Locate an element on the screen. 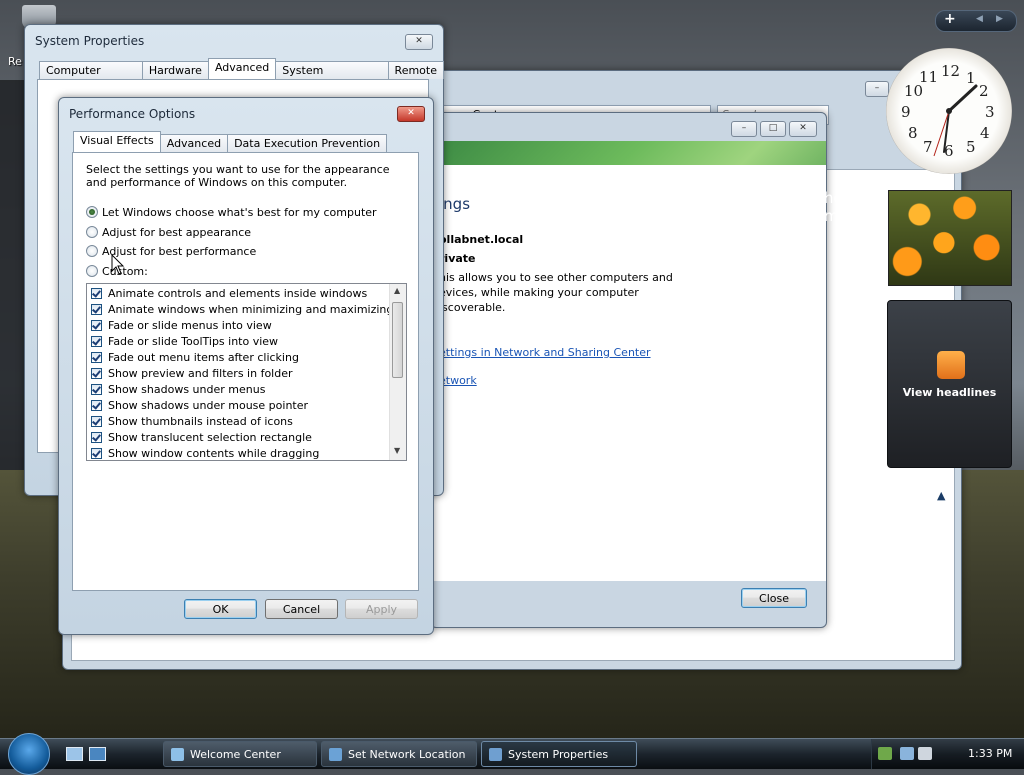 The image size is (1024, 775). network-link: etwork is located at coordinates (458, 380).